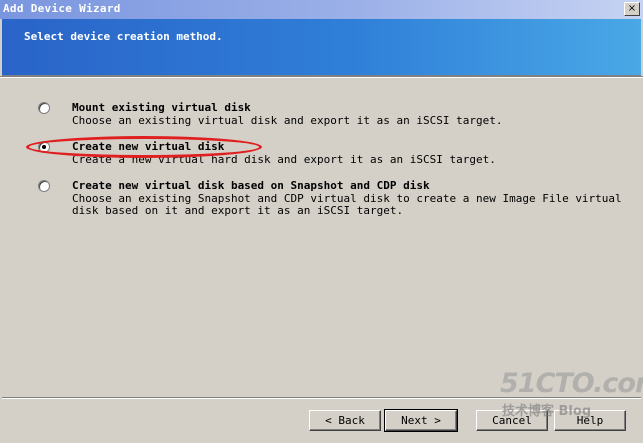 This screenshot has height=443, width=643. Describe the element at coordinates (321, 9) in the screenshot. I see `title-bar: Add Device Wizard ×` at that location.